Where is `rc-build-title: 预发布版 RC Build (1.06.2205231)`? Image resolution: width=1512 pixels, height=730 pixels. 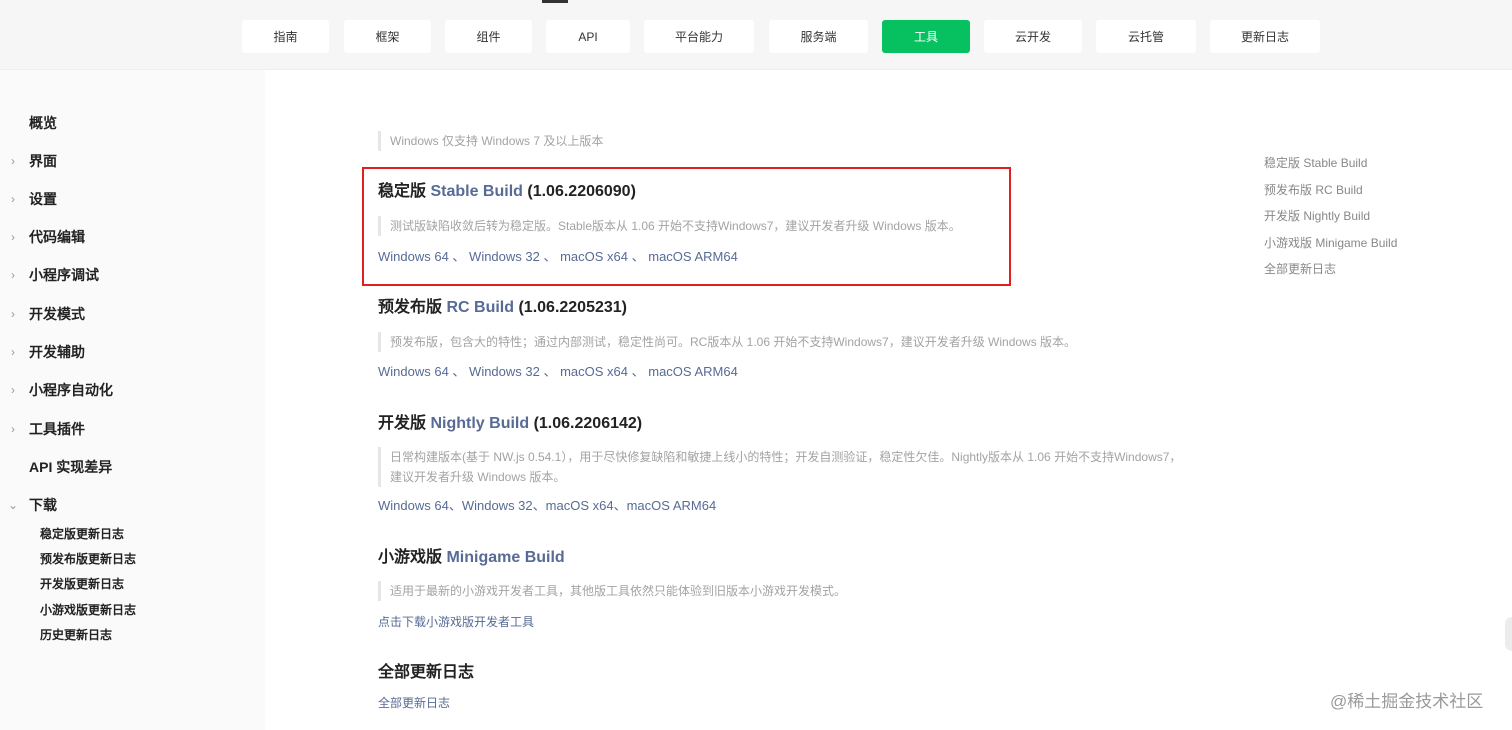 rc-build-title: 预发布版 RC Build (1.06.2205231) is located at coordinates (502, 308).